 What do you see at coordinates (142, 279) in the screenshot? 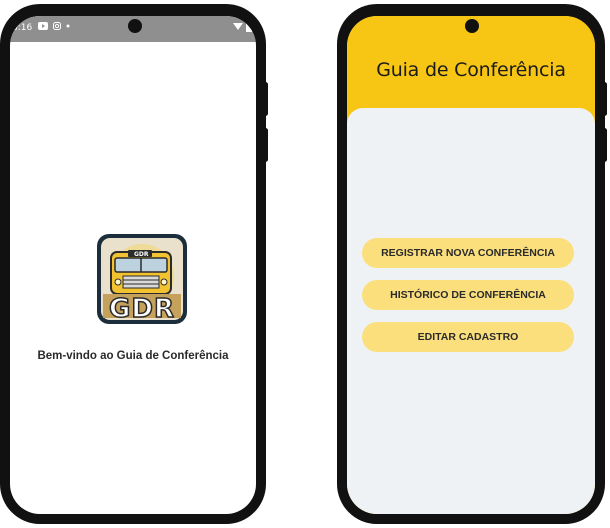
I see `app-logo: GDR GDR` at bounding box center [142, 279].